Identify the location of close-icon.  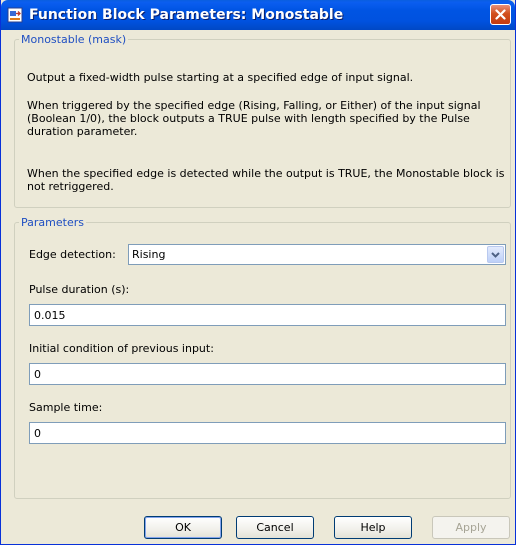
(500, 14).